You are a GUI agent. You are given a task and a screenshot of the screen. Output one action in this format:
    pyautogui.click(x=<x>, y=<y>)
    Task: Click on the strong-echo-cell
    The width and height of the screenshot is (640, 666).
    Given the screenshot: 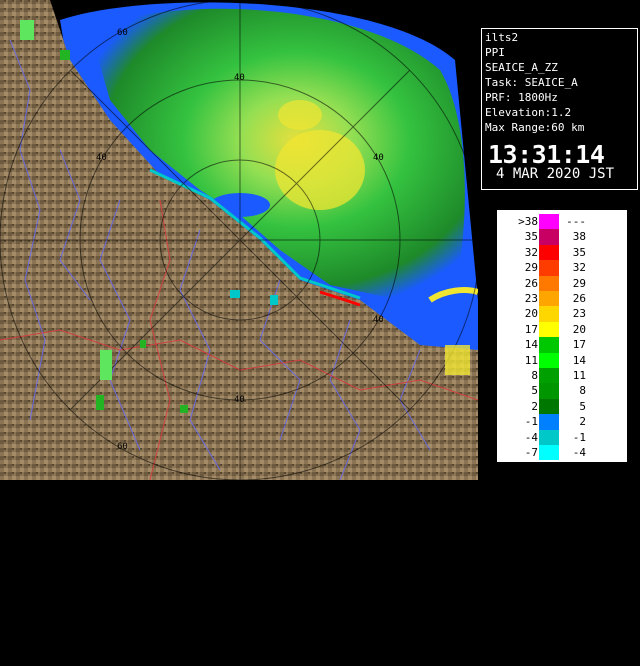 What is the action you would take?
    pyautogui.click(x=300, y=115)
    